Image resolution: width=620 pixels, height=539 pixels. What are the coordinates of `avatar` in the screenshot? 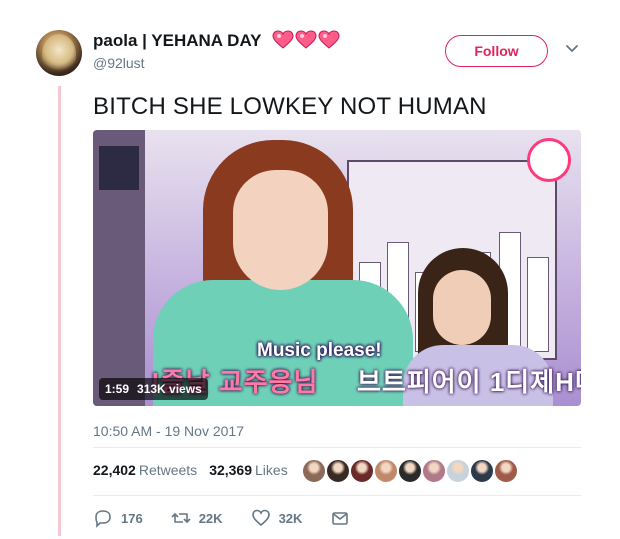 It's located at (59, 53).